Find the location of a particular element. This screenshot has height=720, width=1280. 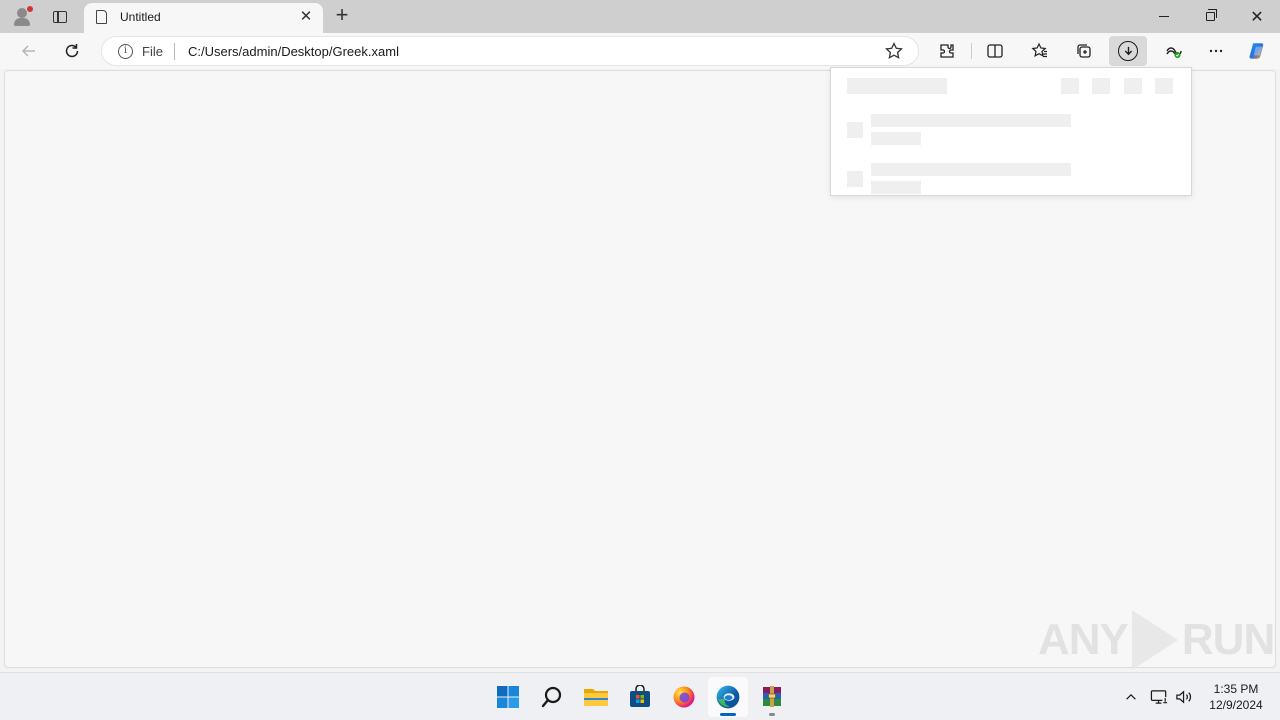

firefox-button is located at coordinates (684, 697).